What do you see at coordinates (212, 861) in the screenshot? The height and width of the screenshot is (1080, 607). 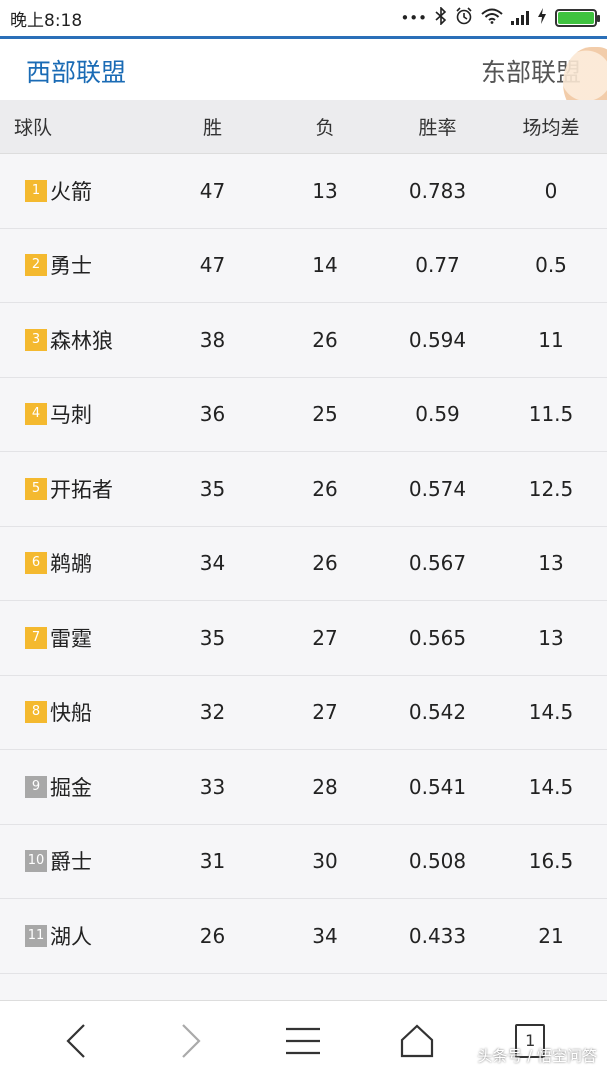 I see `wins-cell: 31` at bounding box center [212, 861].